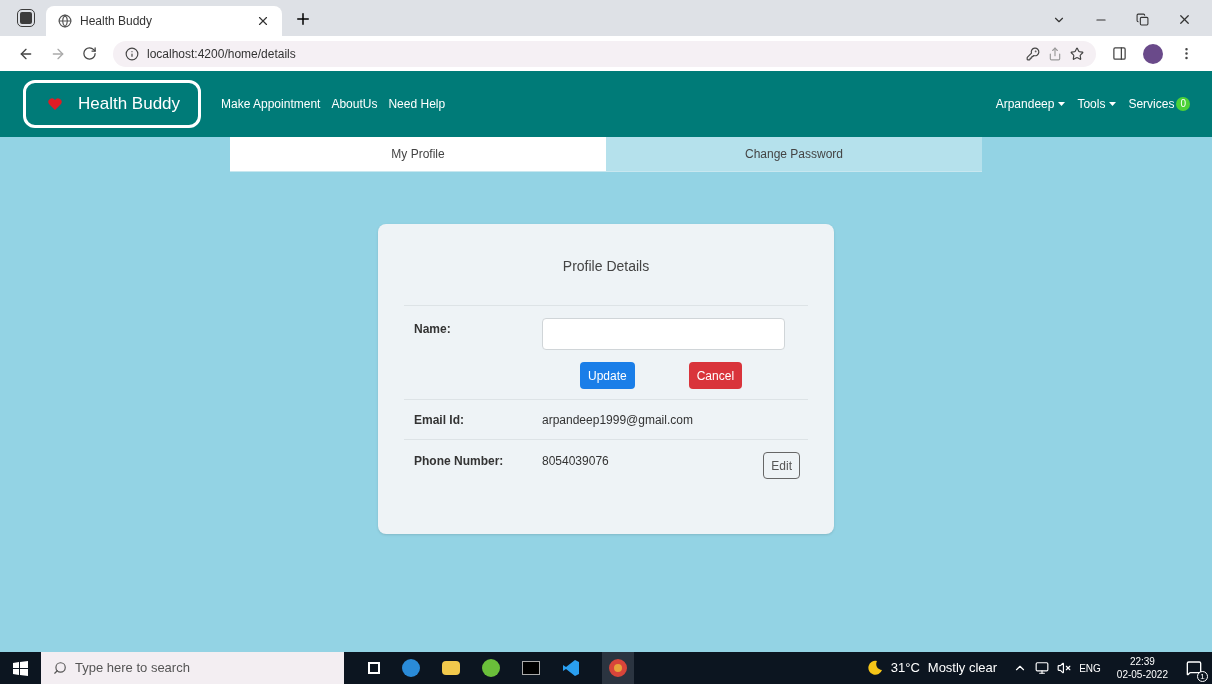 This screenshot has height=684, width=1212. Describe the element at coordinates (1159, 104) in the screenshot. I see `nav-link: Services 0` at that location.